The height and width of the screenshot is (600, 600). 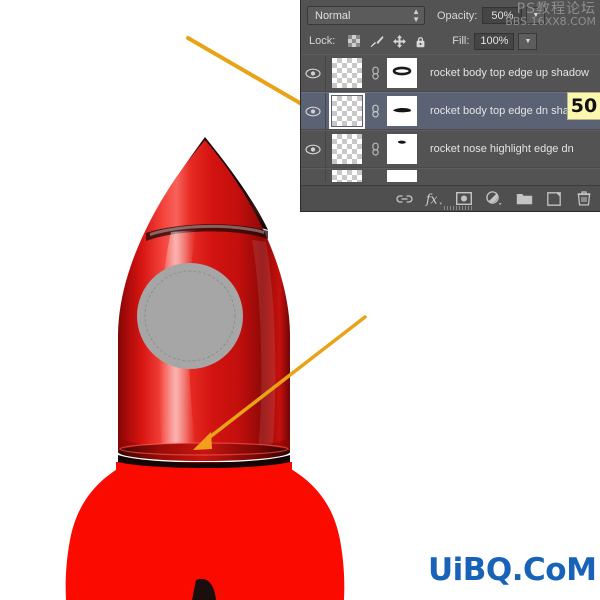 I want to click on lock-image-pixels-brush-icon, so click(x=376, y=41).